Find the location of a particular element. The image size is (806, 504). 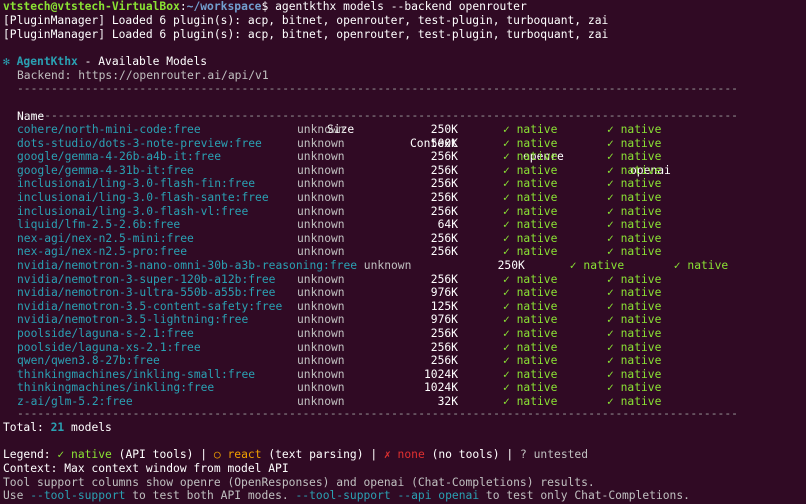

model-name: nvidia/nemotron-3.5-content-safety:free is located at coordinates (150, 306).